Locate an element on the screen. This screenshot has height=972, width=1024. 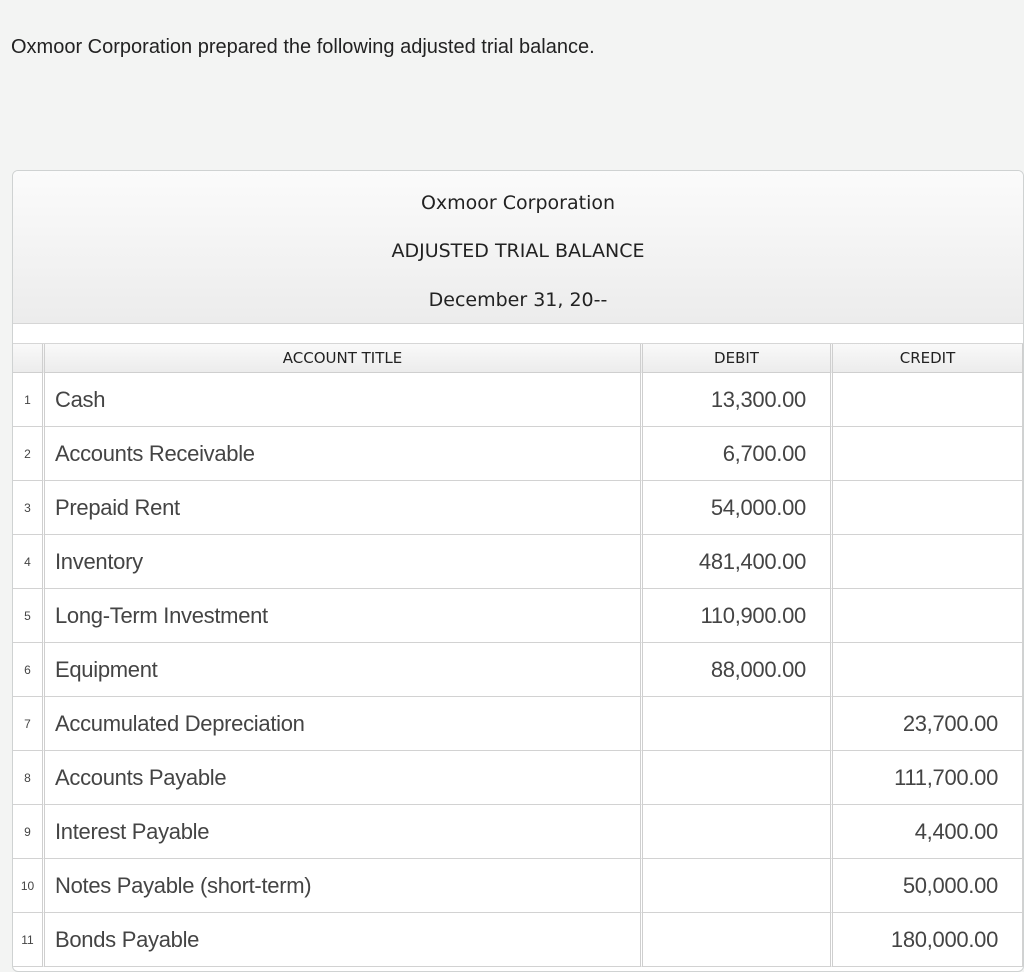
debit-cell: 54,000.00 is located at coordinates (738, 508).